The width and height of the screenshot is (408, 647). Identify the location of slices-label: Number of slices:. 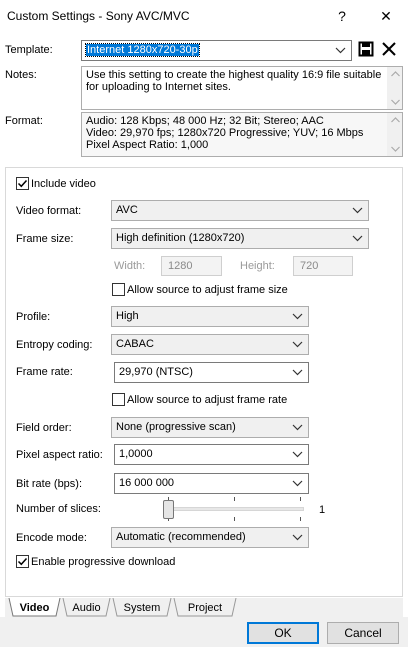
(58, 509).